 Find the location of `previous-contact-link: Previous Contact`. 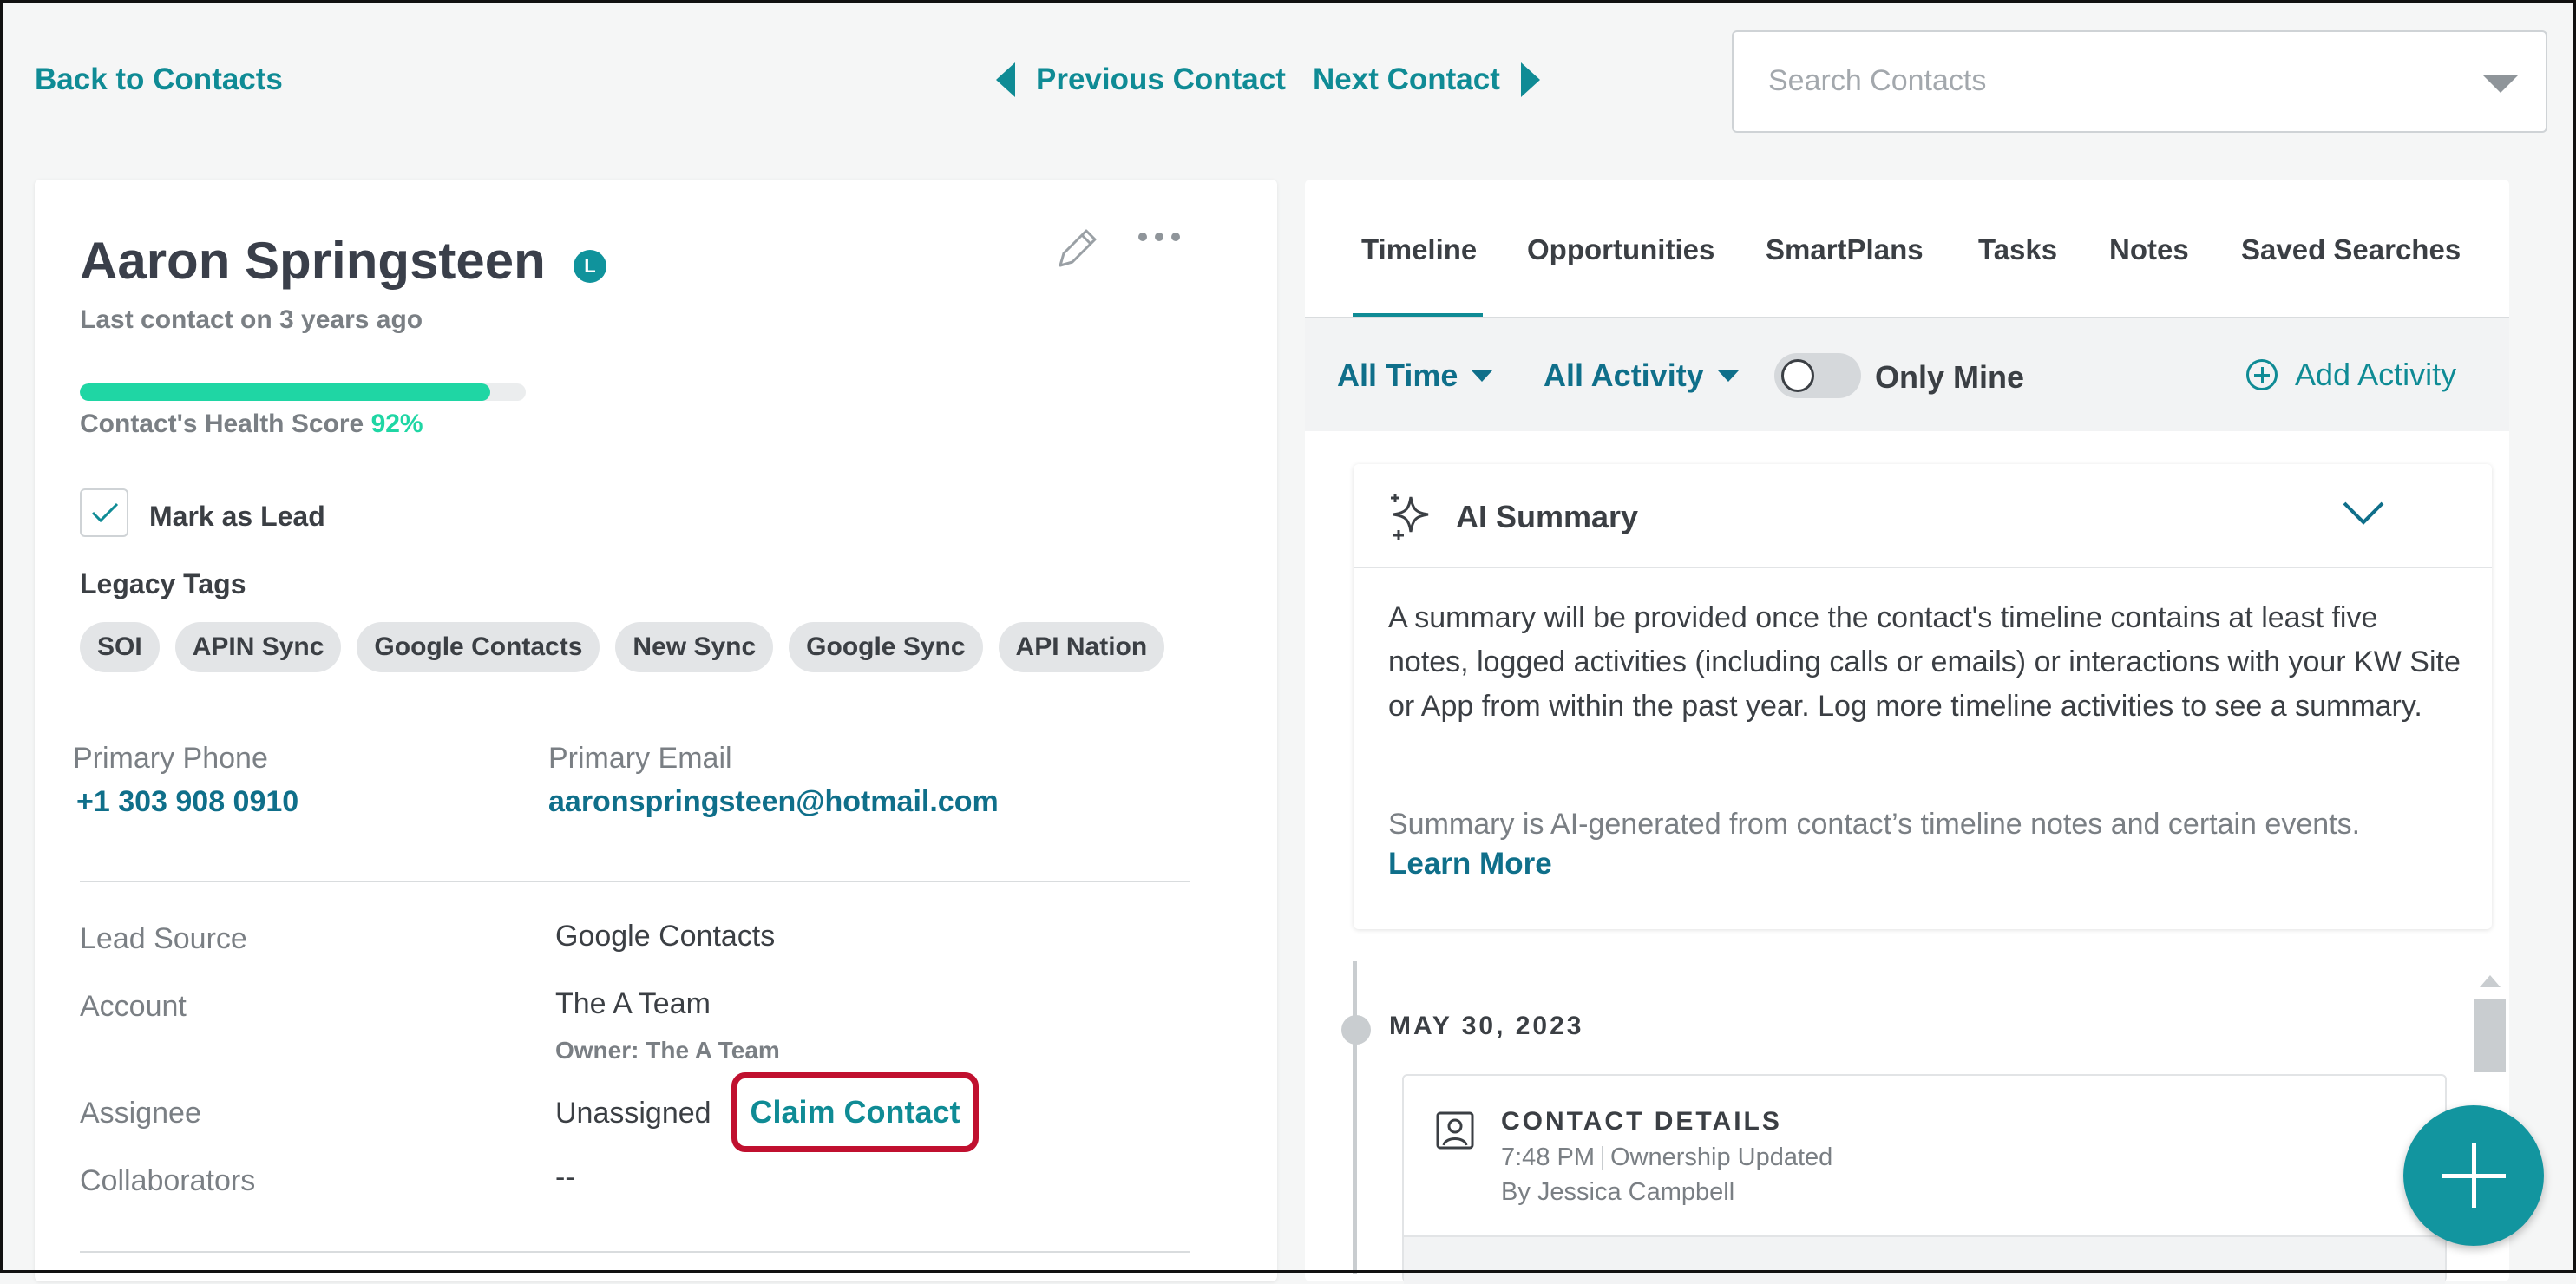

previous-contact-link: Previous Contact is located at coordinates (1141, 79).